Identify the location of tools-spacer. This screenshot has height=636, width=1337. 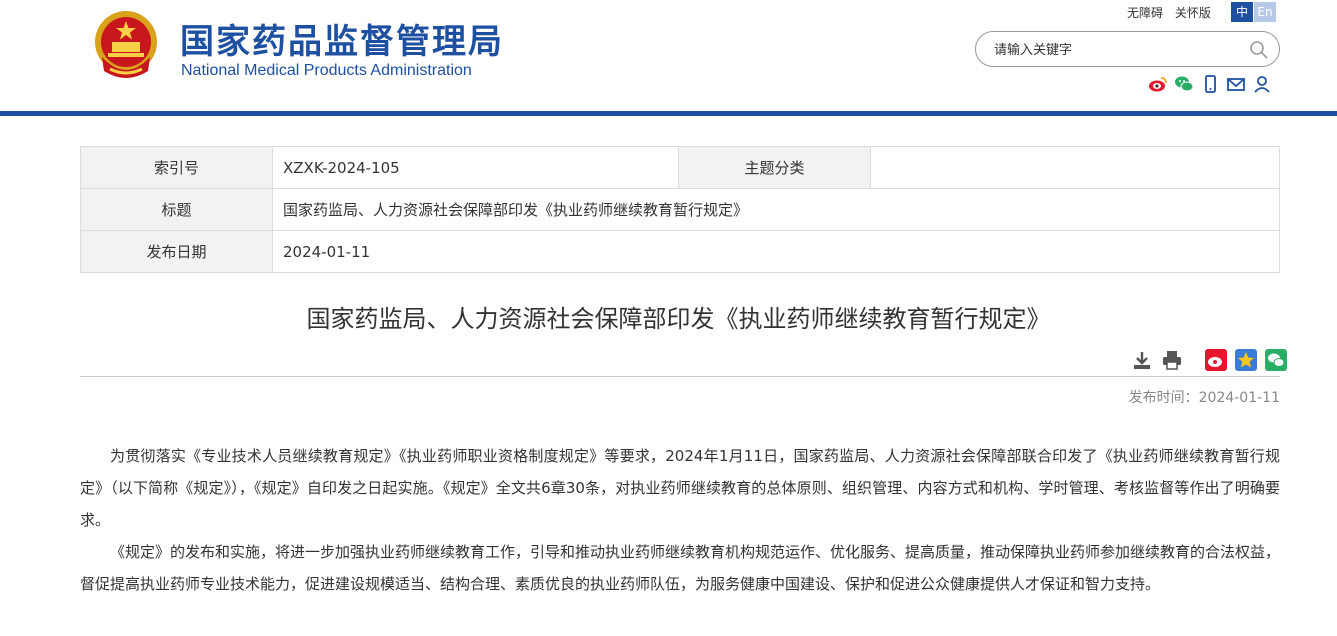
(1194, 360).